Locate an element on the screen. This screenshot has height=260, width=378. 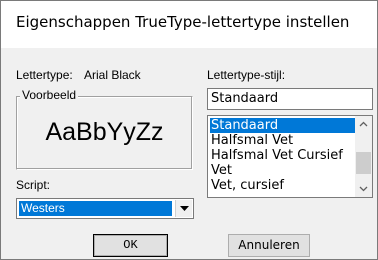
vertical-scrollbar is located at coordinates (363, 156).